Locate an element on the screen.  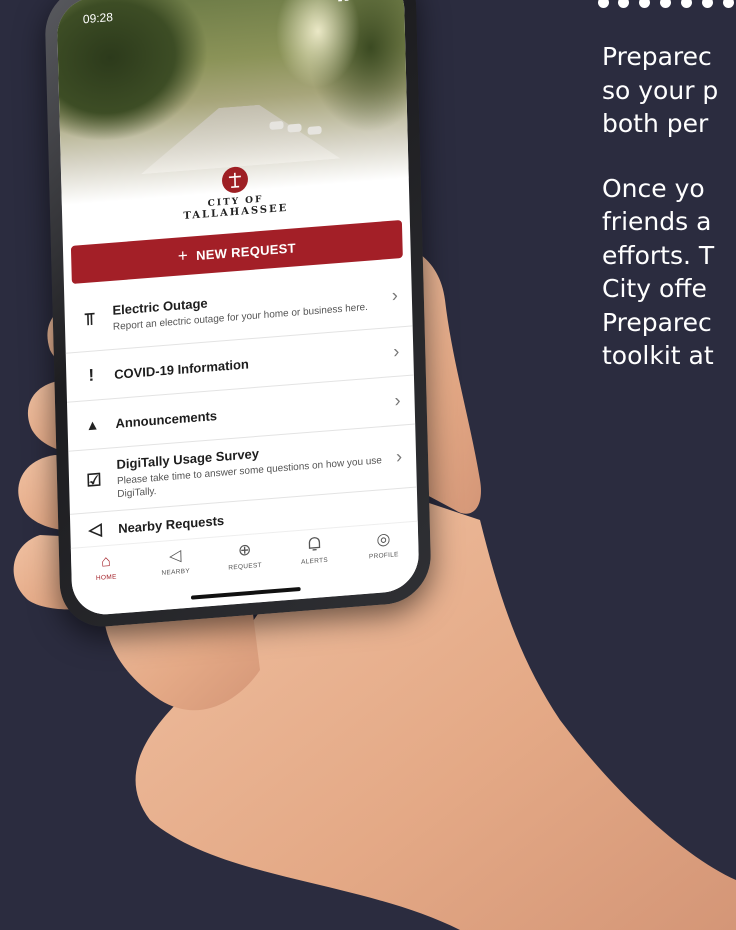
plus-circle-icon: ⊕ is located at coordinates (244, 550).